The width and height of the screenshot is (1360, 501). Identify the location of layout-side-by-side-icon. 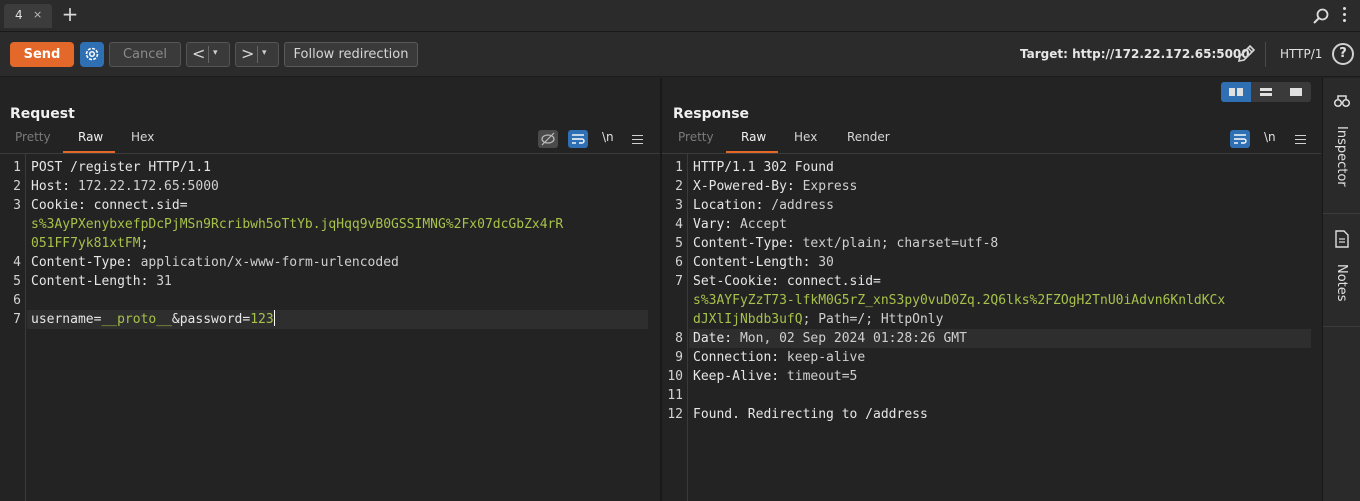
(1236, 92).